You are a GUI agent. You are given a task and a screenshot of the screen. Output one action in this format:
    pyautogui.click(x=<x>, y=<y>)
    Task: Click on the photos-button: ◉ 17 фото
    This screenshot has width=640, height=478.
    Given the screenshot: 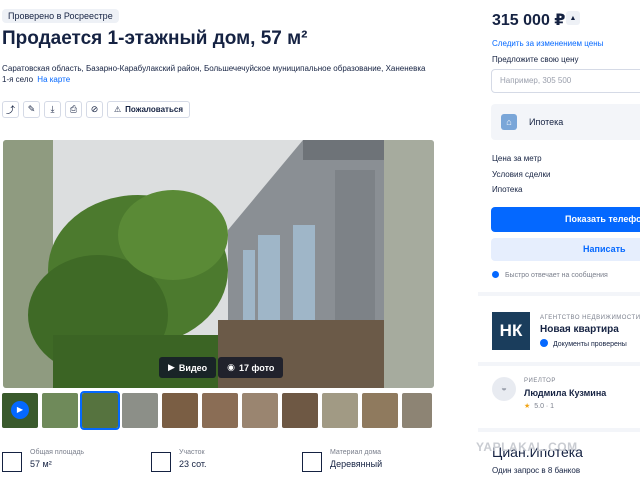 What is the action you would take?
    pyautogui.click(x=251, y=367)
    